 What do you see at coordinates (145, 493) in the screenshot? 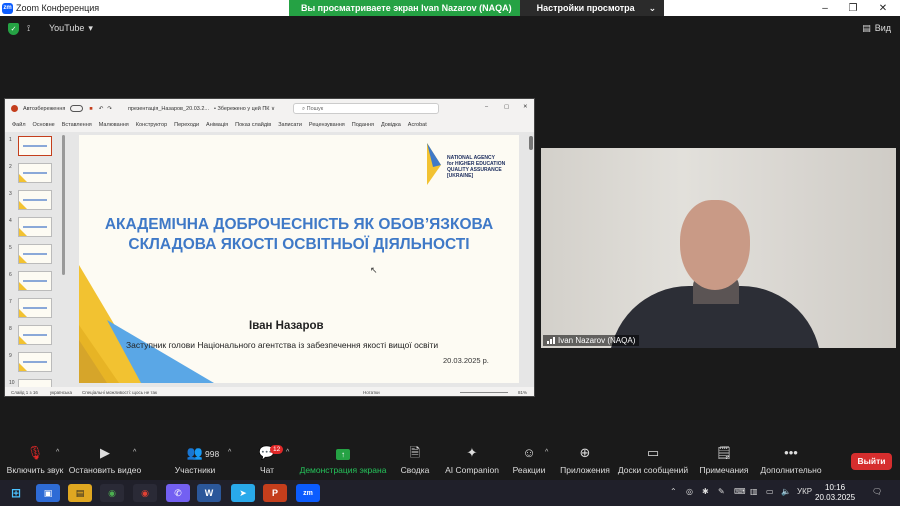
I see `chrome-profile-icon: ◉` at bounding box center [145, 493].